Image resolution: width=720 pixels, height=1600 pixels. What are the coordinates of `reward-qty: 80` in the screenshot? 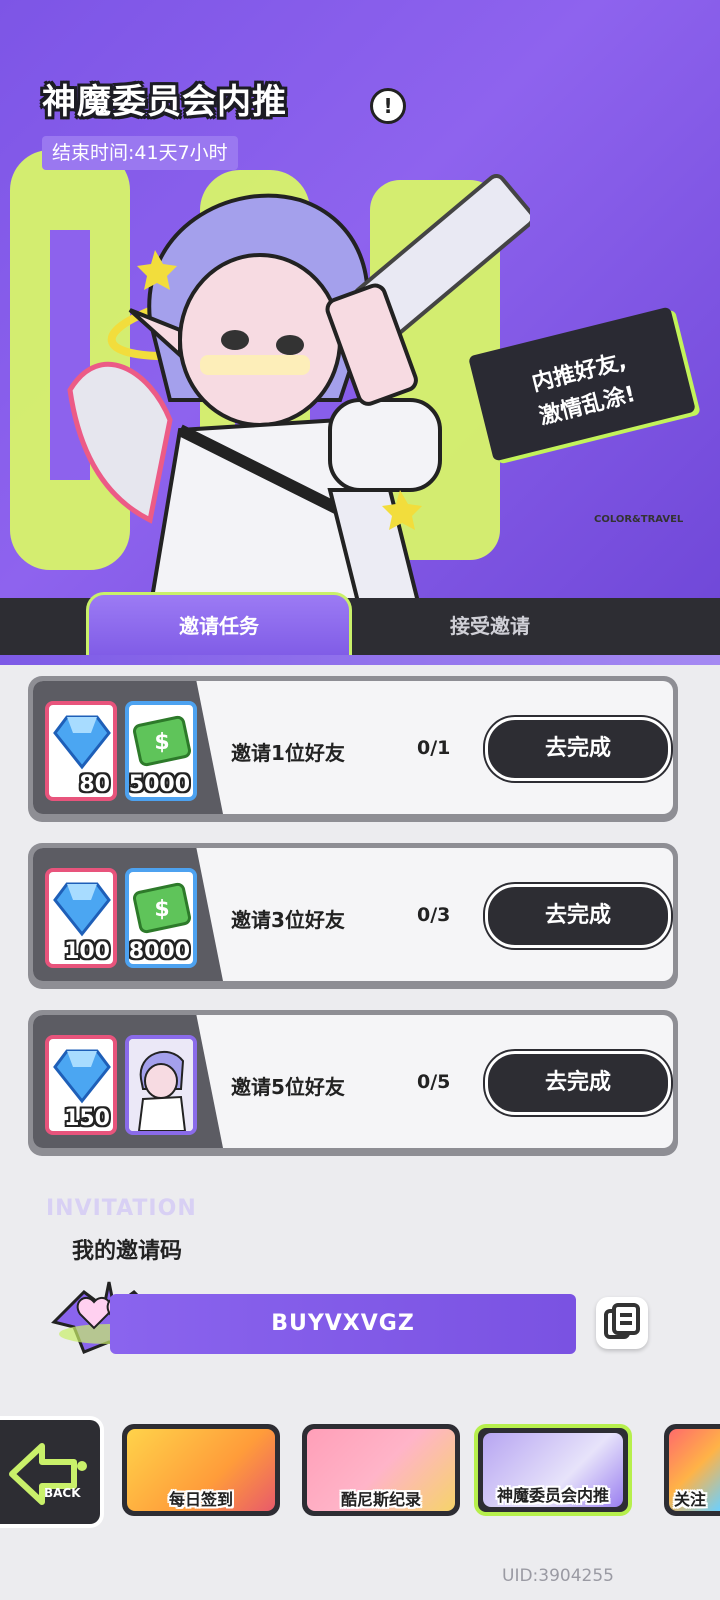 It's located at (94, 784).